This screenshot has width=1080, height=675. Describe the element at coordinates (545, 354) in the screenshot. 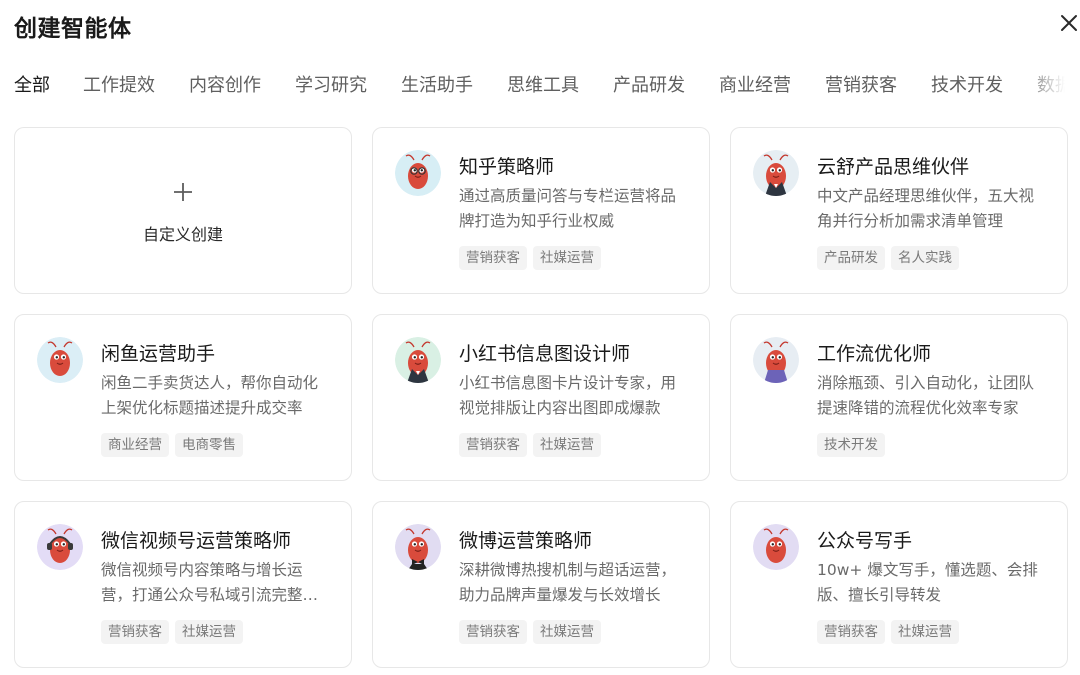

I see `agent-name: 小红书信息图设计师` at that location.